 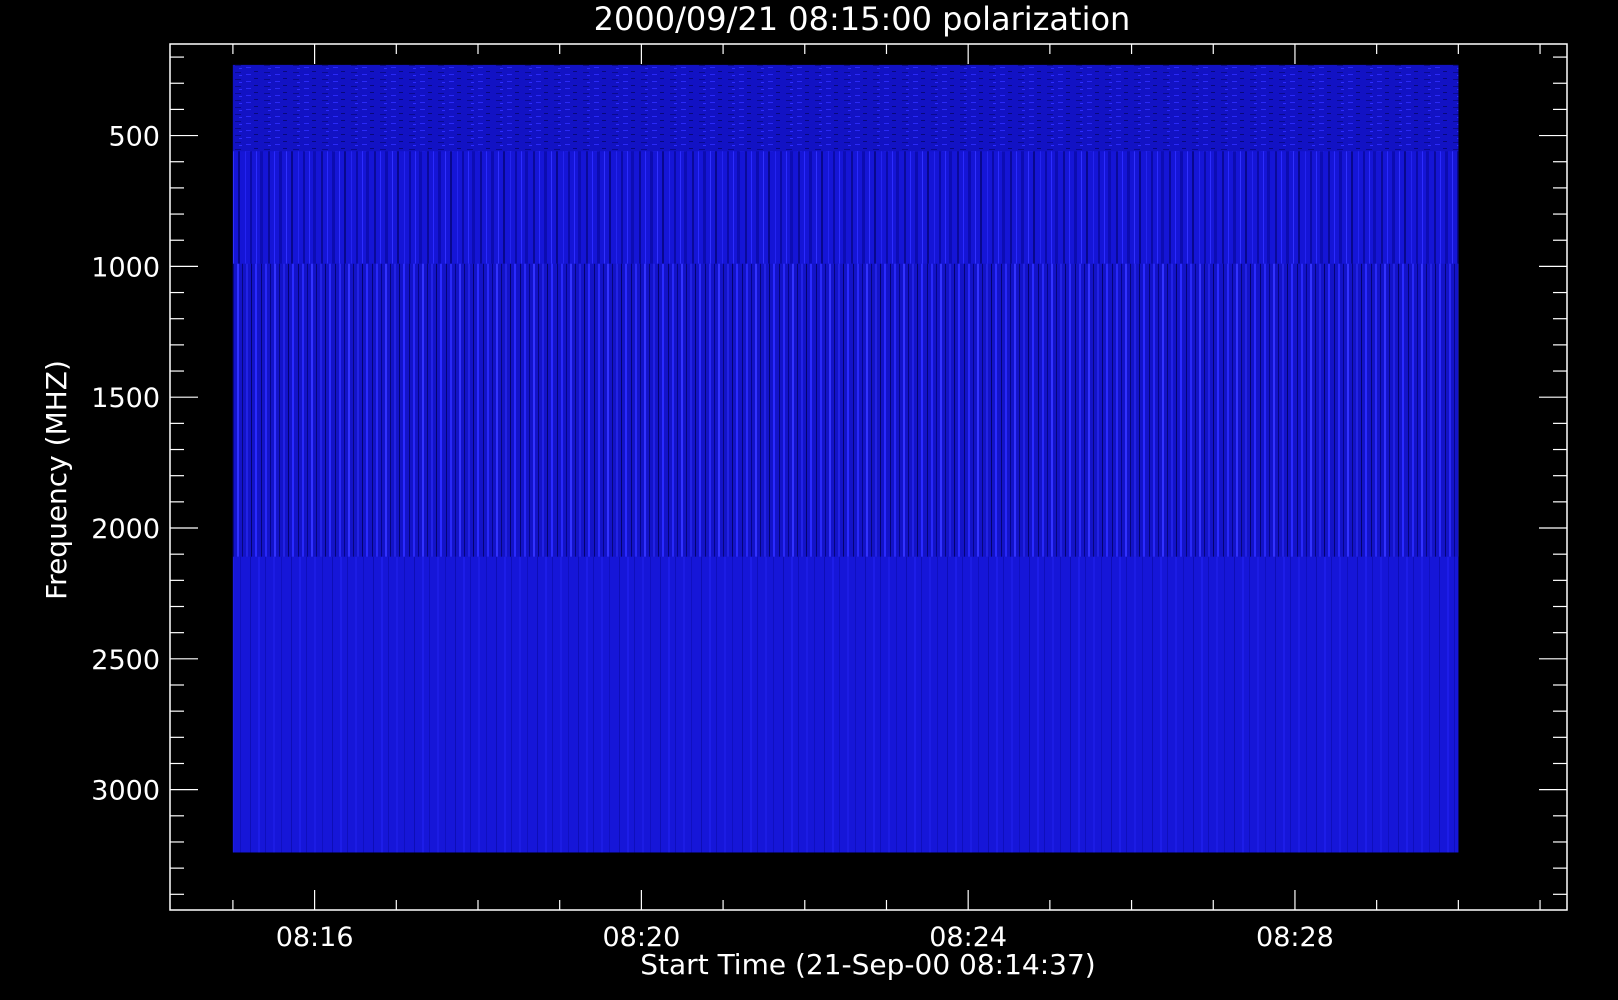 What do you see at coordinates (125, 660) in the screenshot?
I see `y-tick-label: 2500` at bounding box center [125, 660].